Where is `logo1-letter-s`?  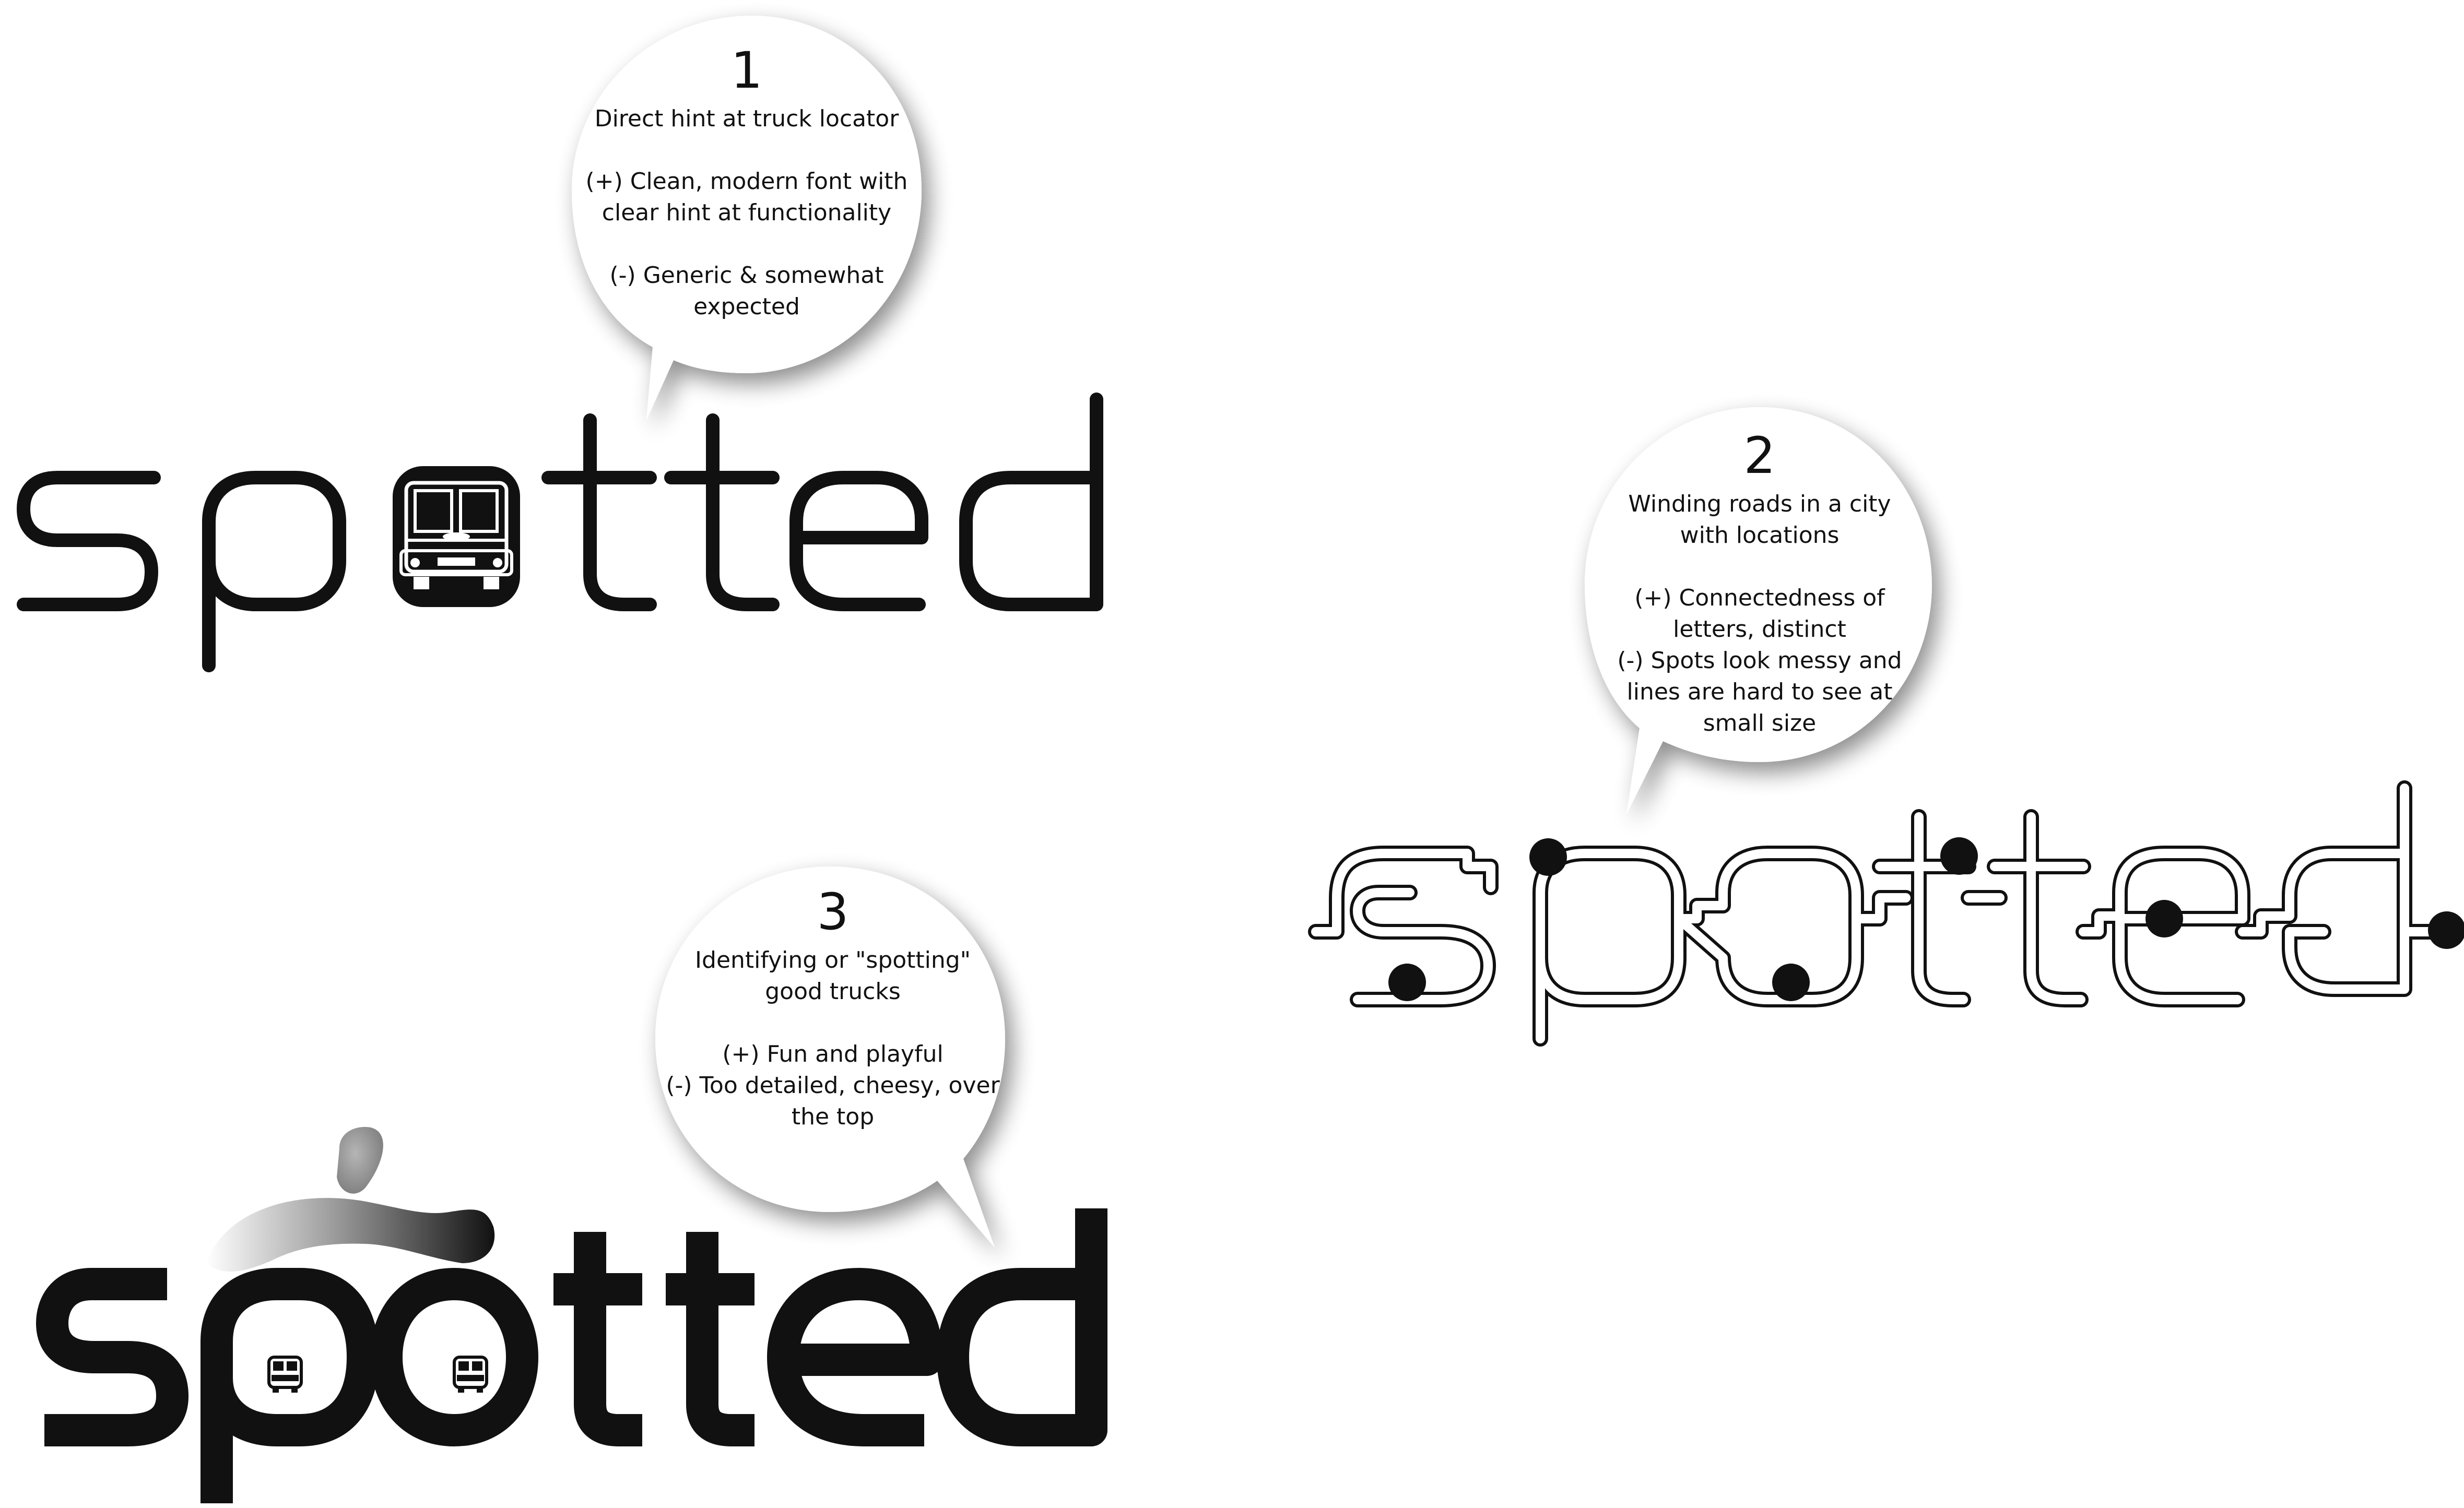 logo1-letter-s is located at coordinates (89, 541).